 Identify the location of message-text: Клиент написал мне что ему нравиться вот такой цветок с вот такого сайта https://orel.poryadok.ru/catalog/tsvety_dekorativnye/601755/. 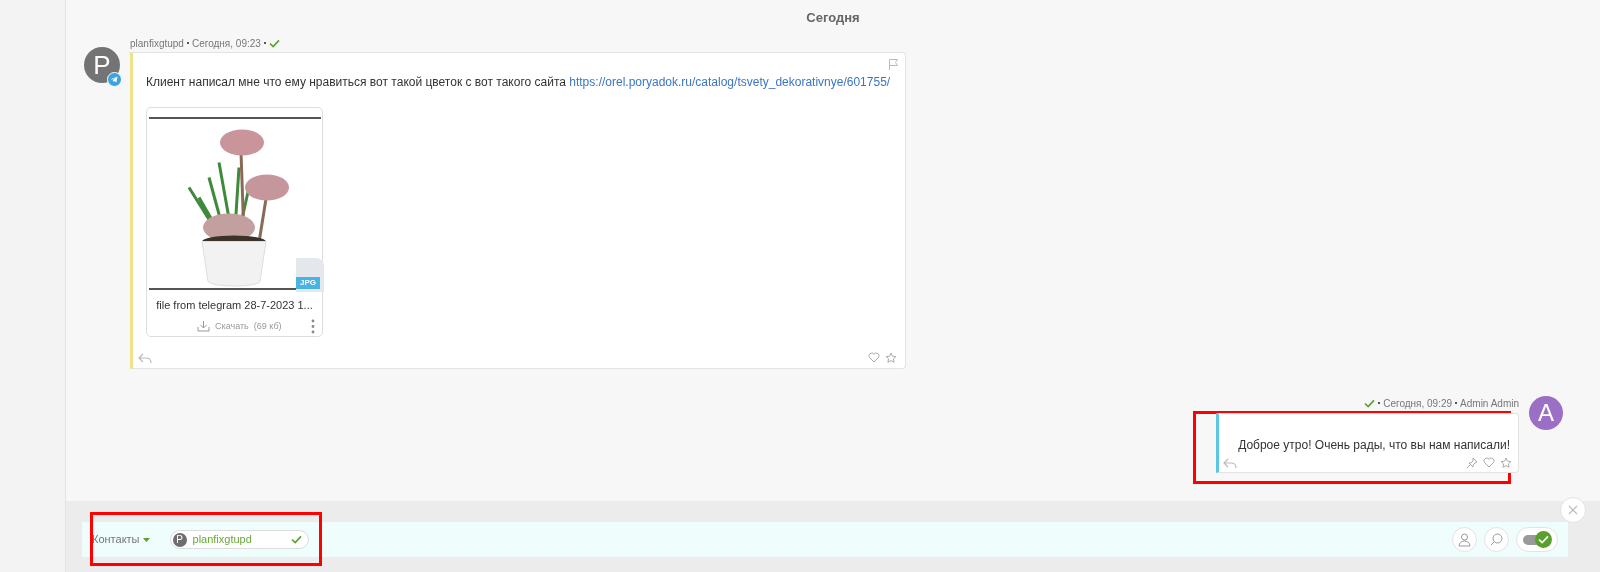
(519, 82).